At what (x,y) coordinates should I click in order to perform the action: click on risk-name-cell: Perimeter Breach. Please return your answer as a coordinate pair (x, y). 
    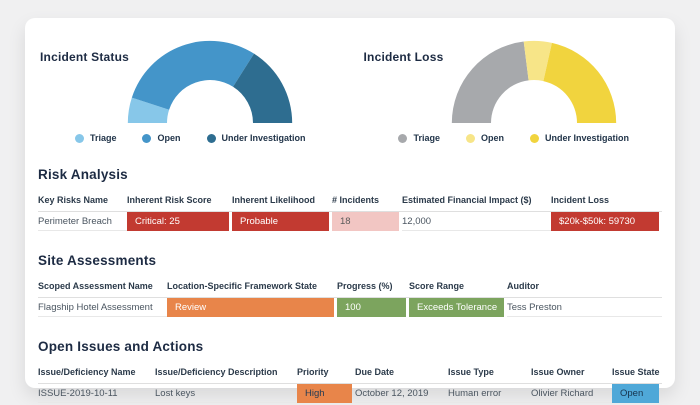
    Looking at the image, I should click on (82, 221).